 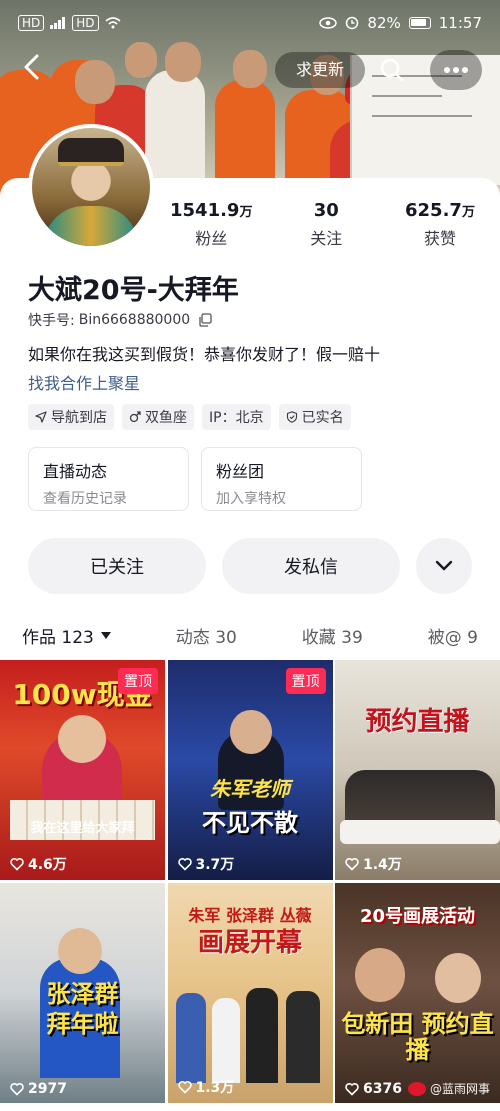 What do you see at coordinates (400, 23) in the screenshot?
I see `status-right: 82% 11:57` at bounding box center [400, 23].